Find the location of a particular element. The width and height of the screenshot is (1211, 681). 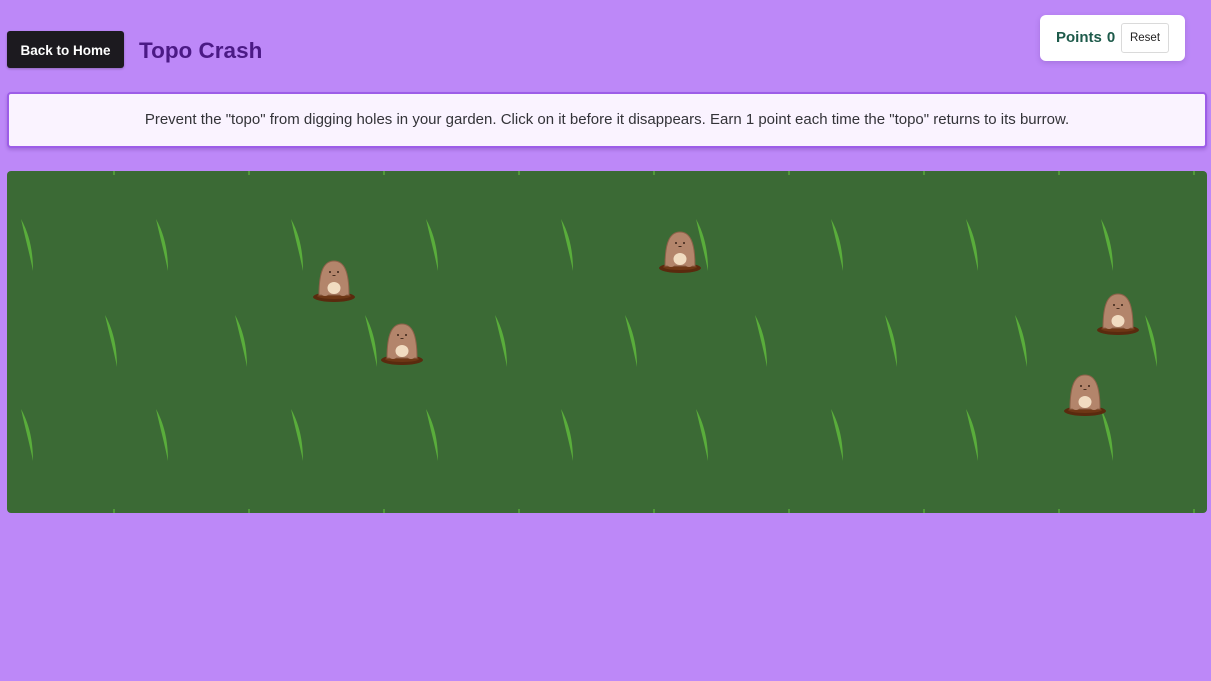

score-panel: Points 0 Reset is located at coordinates (1112, 38).